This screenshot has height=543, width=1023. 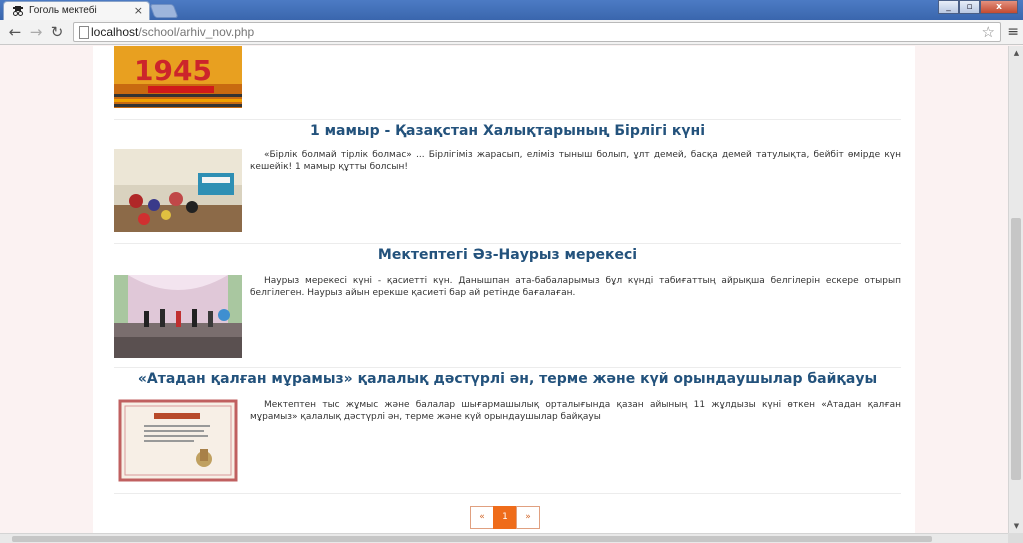 I want to click on pagination-page-button: 1, so click(x=505, y=517).